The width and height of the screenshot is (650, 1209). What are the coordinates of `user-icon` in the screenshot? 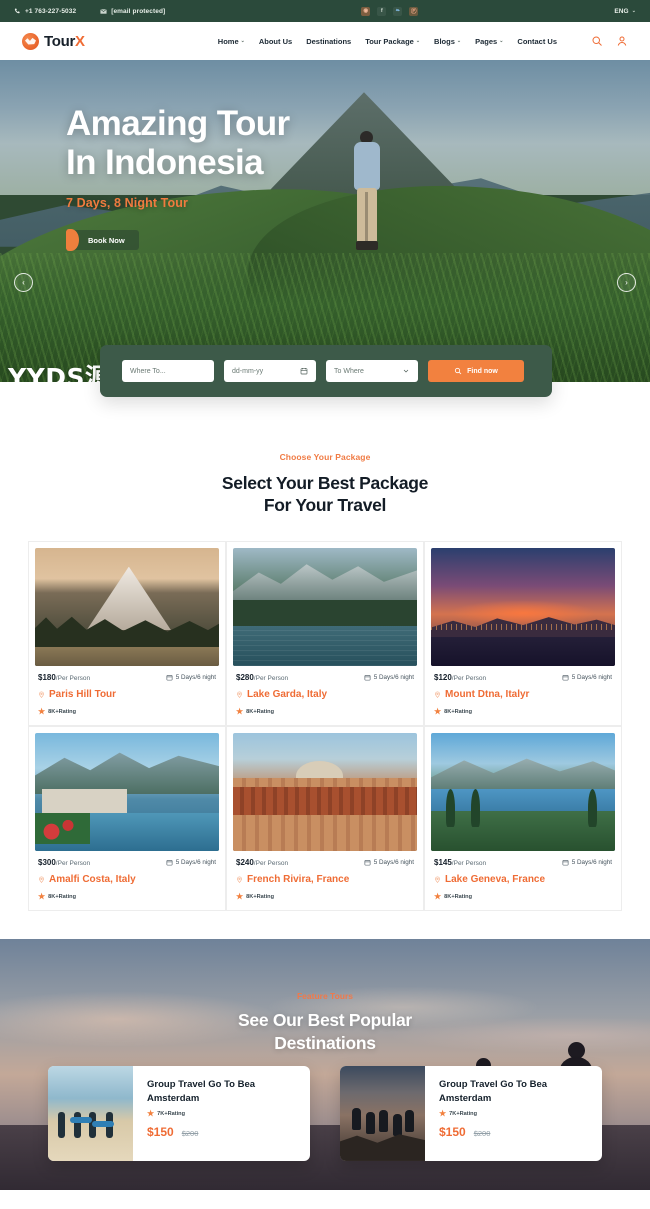 It's located at (622, 41).